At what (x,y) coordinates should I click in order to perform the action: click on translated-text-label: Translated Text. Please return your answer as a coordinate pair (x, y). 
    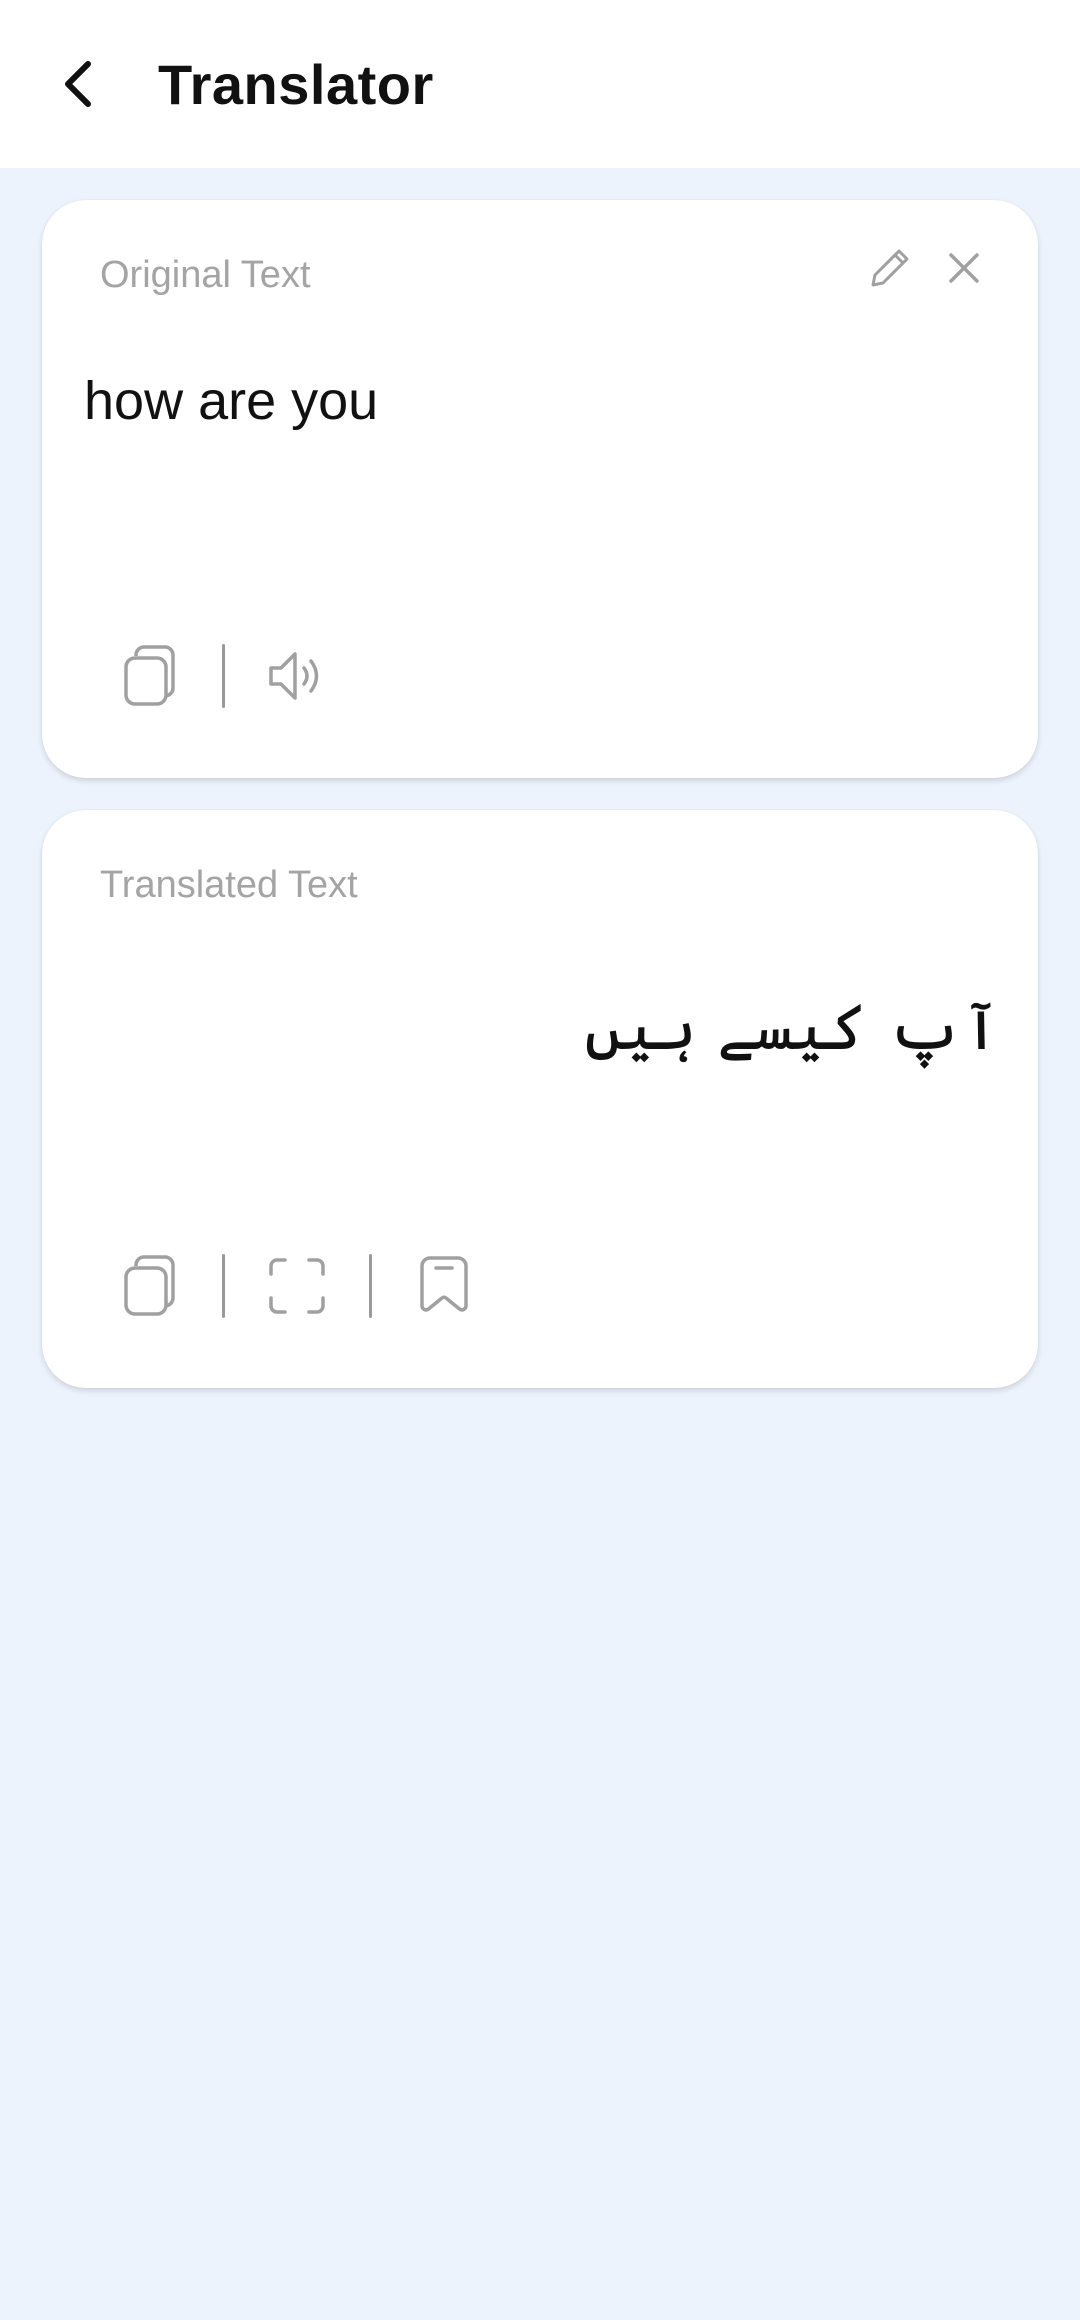
    Looking at the image, I should click on (229, 885).